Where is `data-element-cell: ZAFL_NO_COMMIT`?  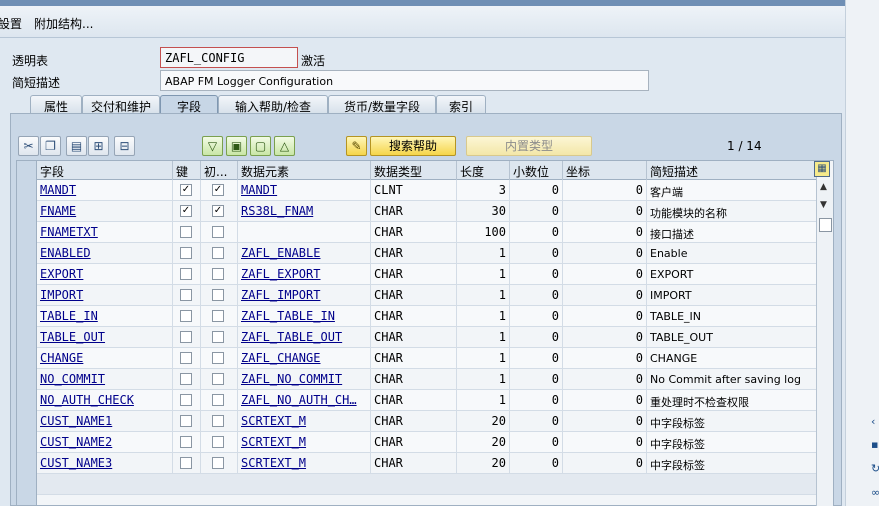 data-element-cell: ZAFL_NO_COMMIT is located at coordinates (304, 379).